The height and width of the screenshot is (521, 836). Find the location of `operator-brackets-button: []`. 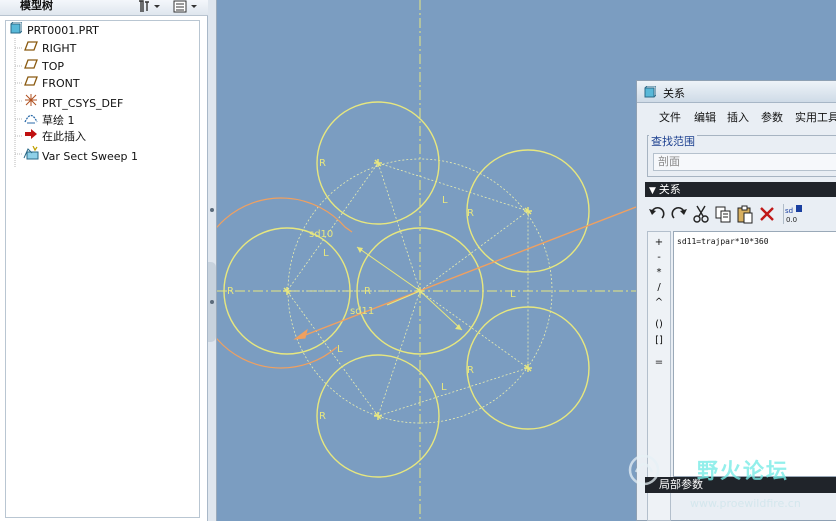

operator-brackets-button: [] is located at coordinates (659, 341).